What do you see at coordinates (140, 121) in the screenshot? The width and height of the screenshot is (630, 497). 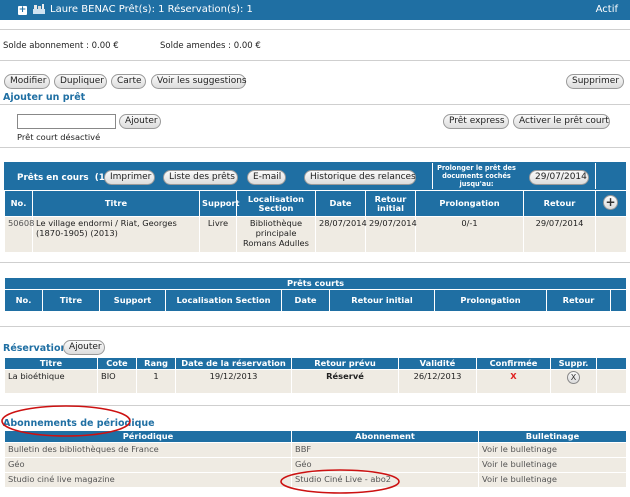 I see `add-loan-button: Ajouter` at bounding box center [140, 121].